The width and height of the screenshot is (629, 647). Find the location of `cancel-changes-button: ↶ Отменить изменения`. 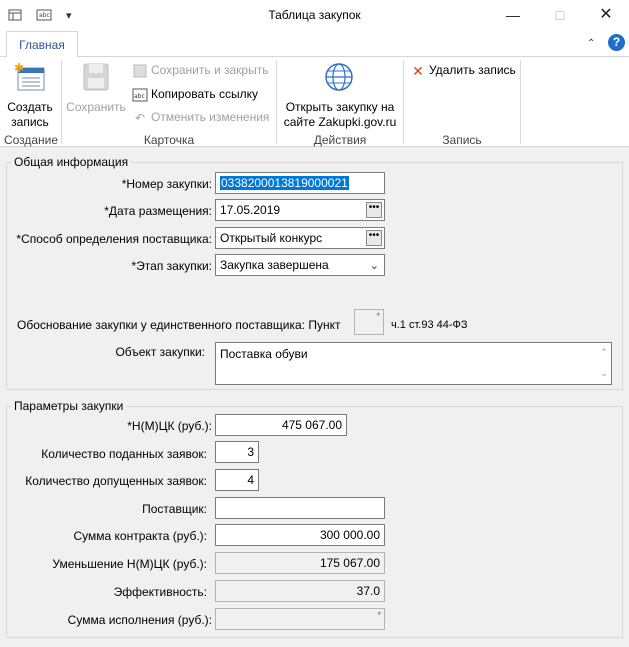

cancel-changes-button: ↶ Отменить изменения is located at coordinates (200, 117).